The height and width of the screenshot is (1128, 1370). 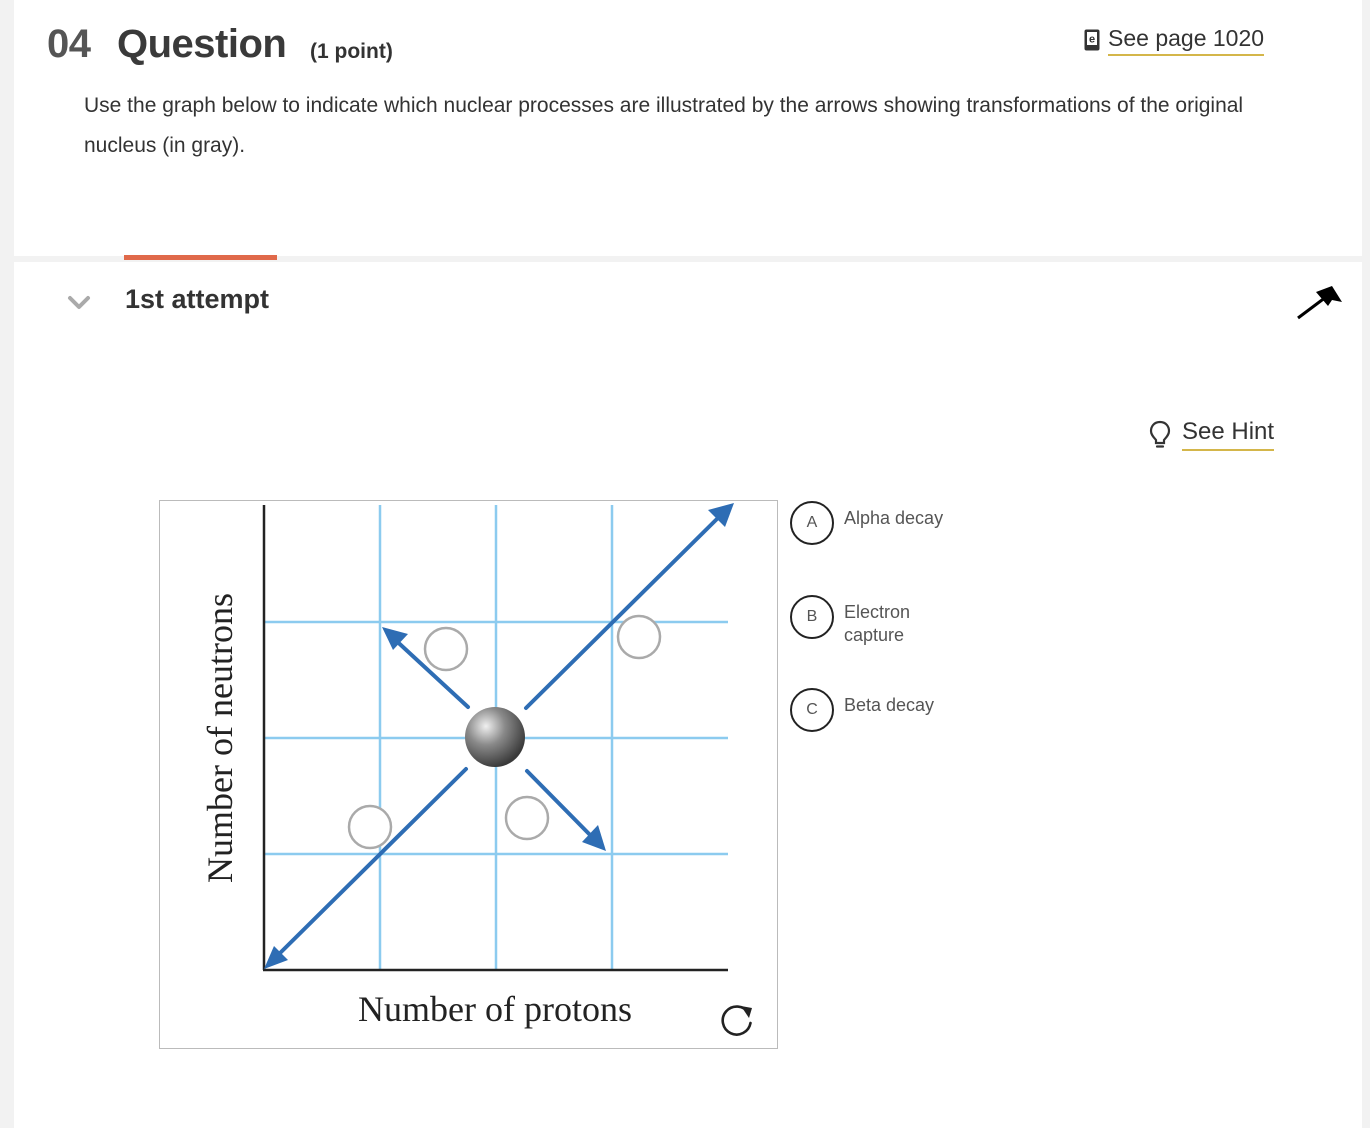 I want to click on arrow-up-right, so click(x=626, y=609).